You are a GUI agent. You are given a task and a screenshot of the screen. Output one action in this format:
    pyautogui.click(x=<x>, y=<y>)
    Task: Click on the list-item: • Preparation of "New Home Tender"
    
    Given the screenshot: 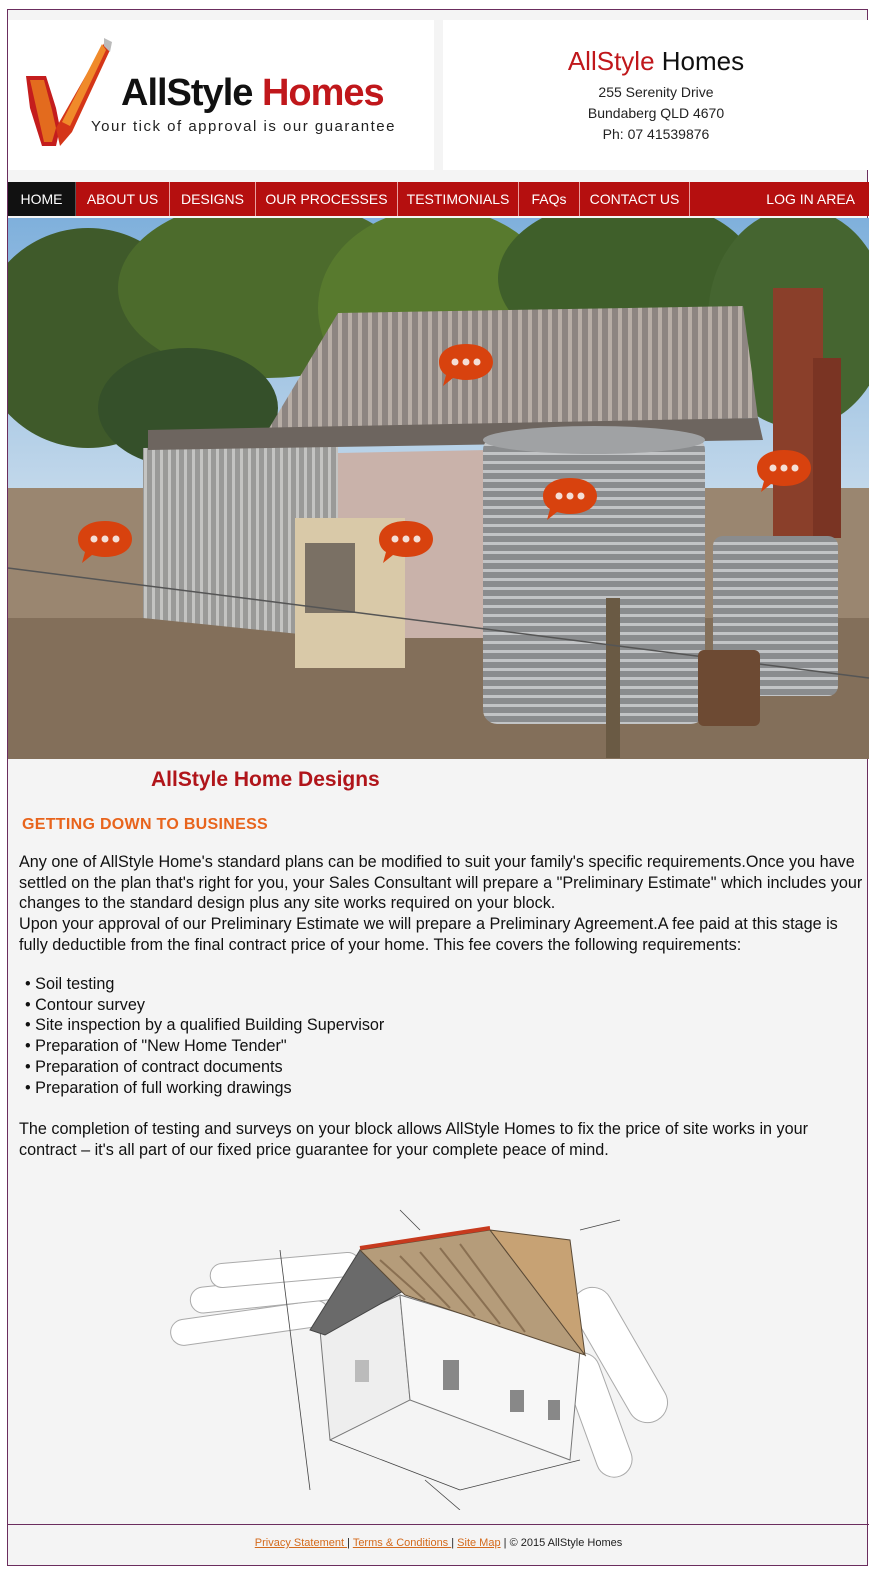 What is the action you would take?
    pyautogui.click(x=156, y=1046)
    